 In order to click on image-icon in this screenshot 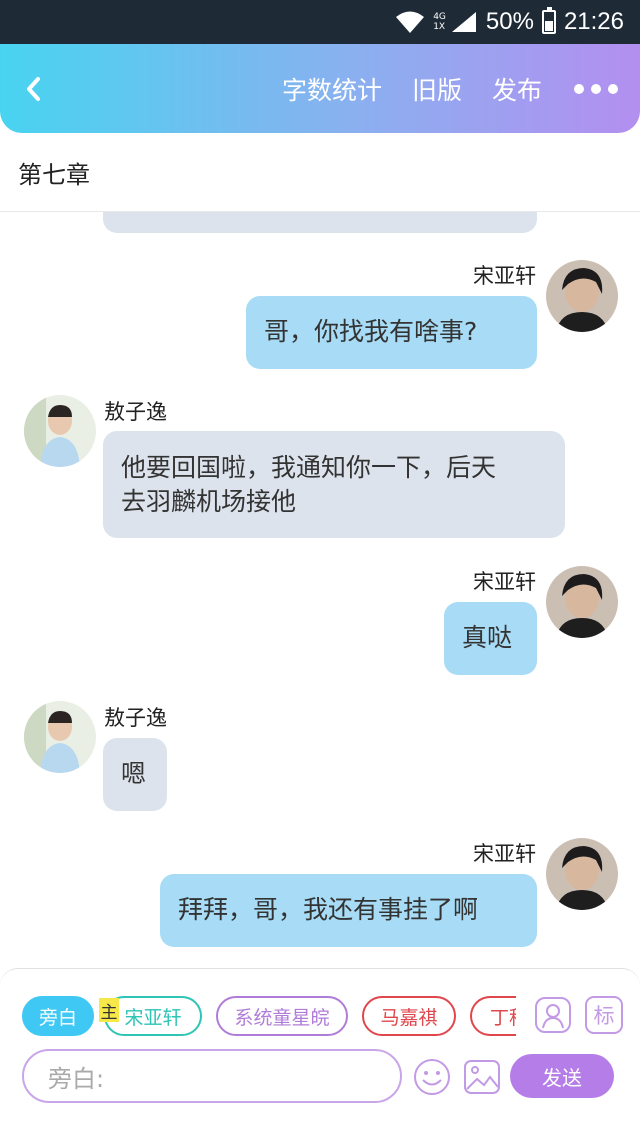, I will do `click(482, 1077)`.